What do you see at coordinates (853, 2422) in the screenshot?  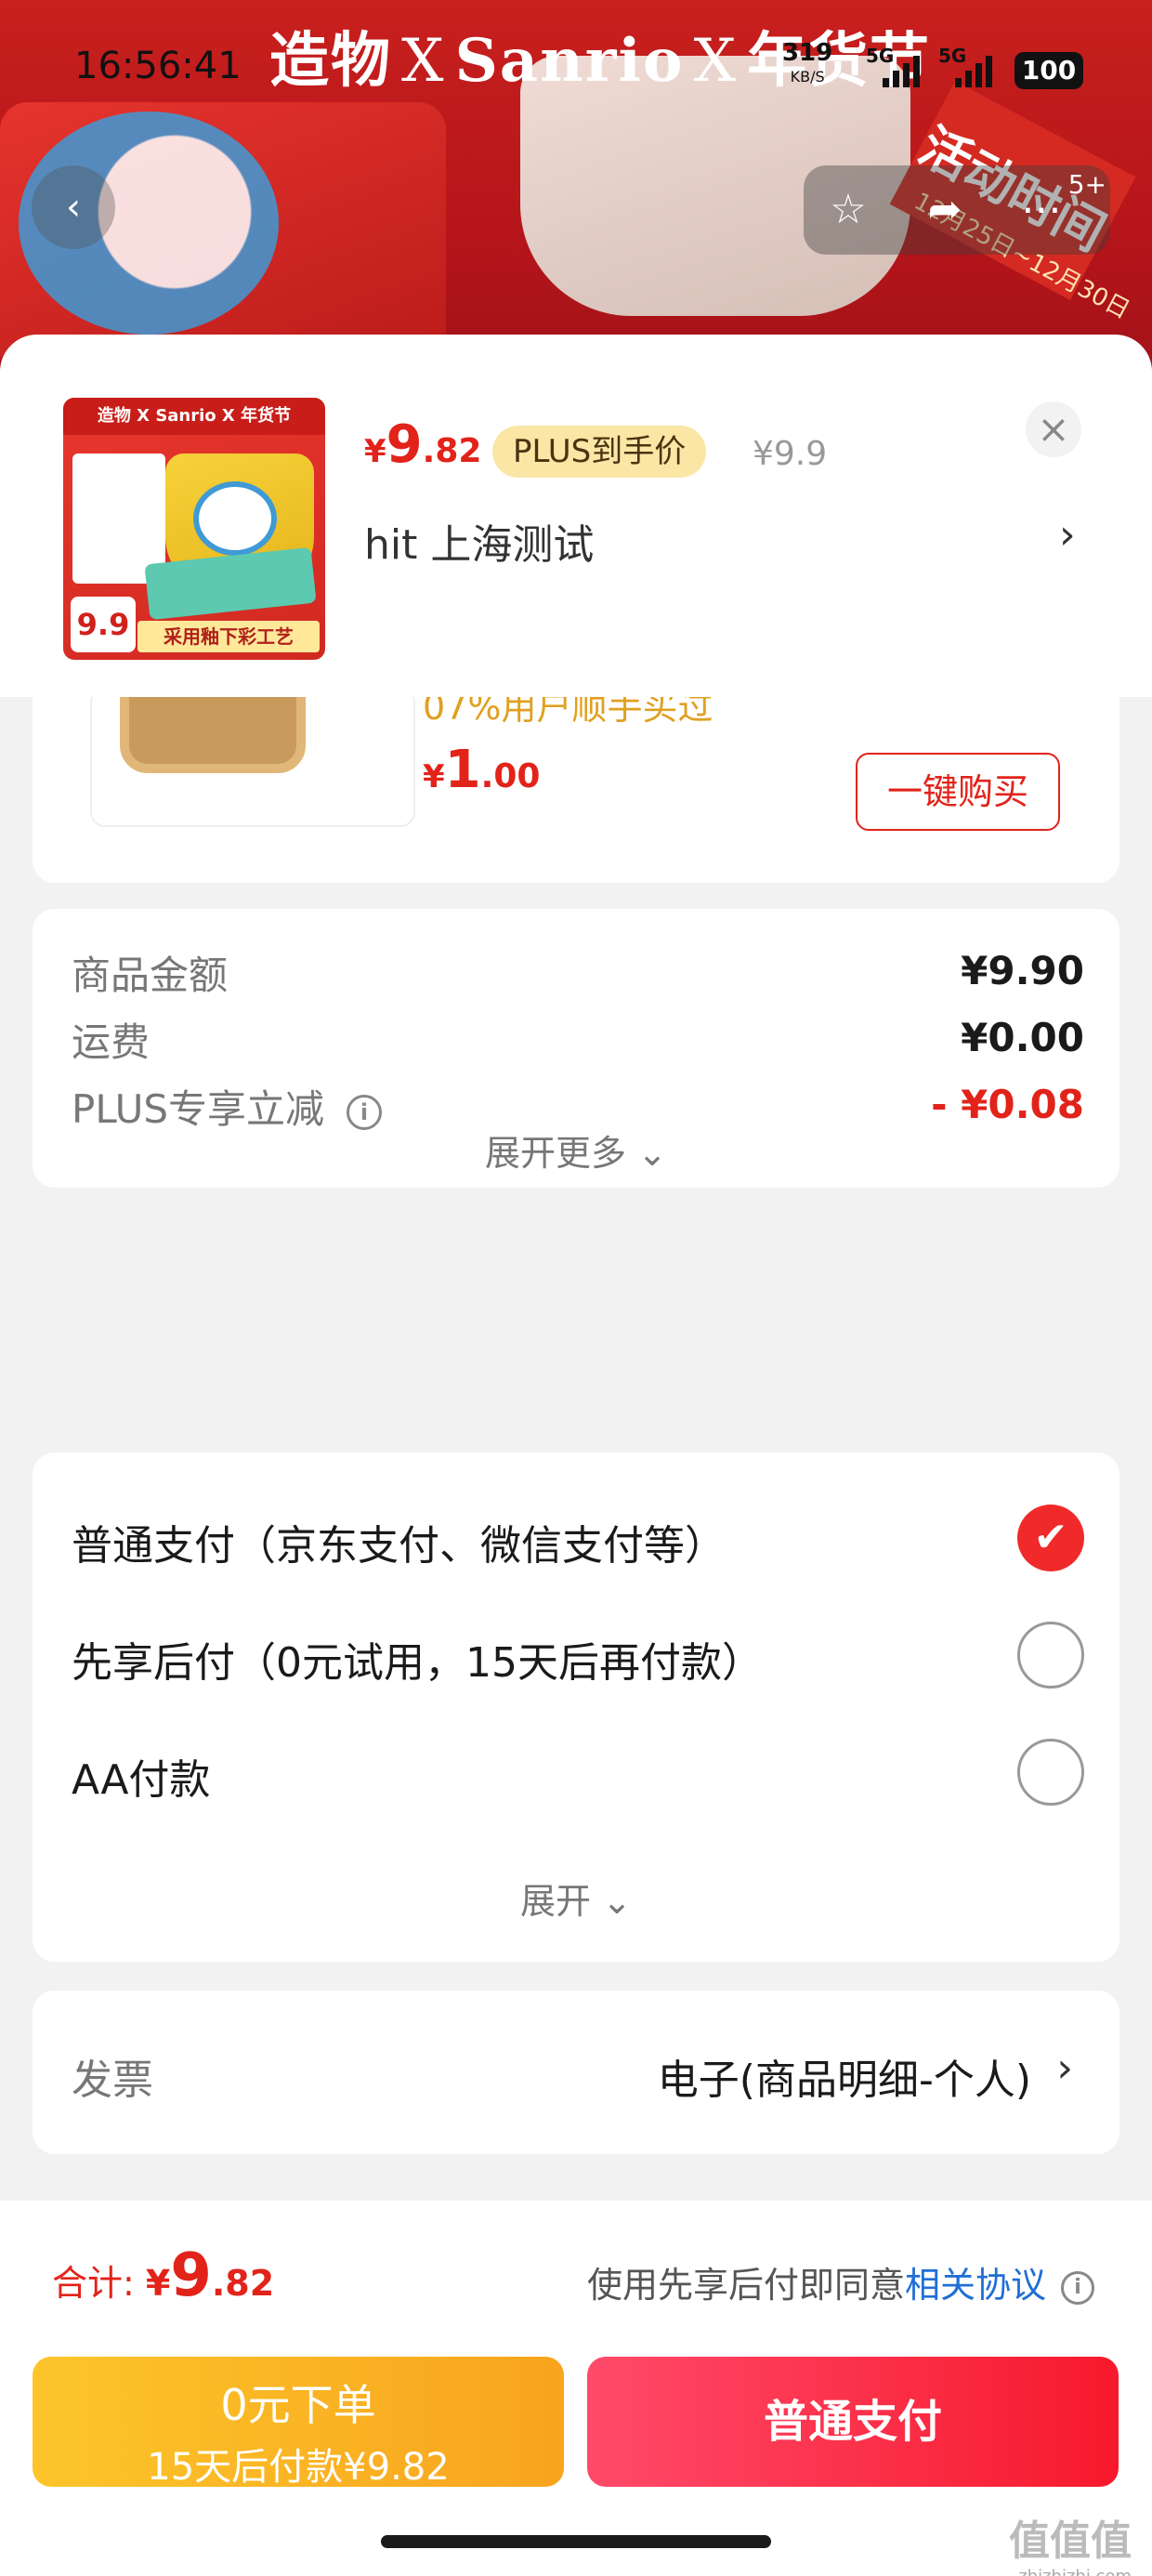 I see `normal-pay-button: 普通支付` at bounding box center [853, 2422].